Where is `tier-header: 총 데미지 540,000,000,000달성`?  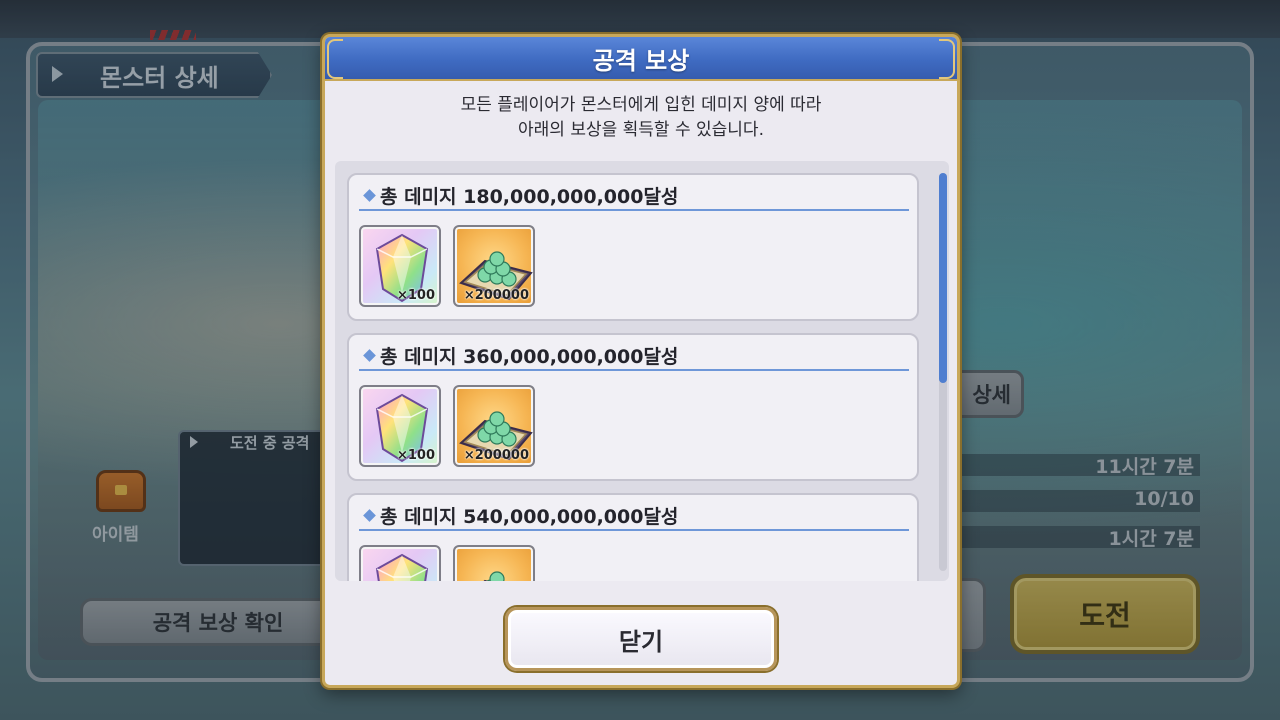 tier-header: 총 데미지 540,000,000,000달성 is located at coordinates (634, 516).